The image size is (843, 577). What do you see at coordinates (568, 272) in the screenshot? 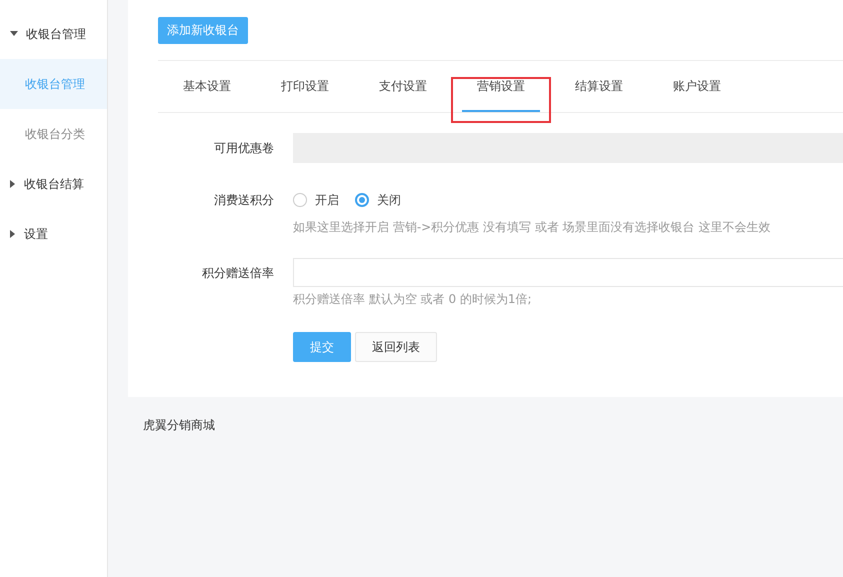
I see `input-field` at bounding box center [568, 272].